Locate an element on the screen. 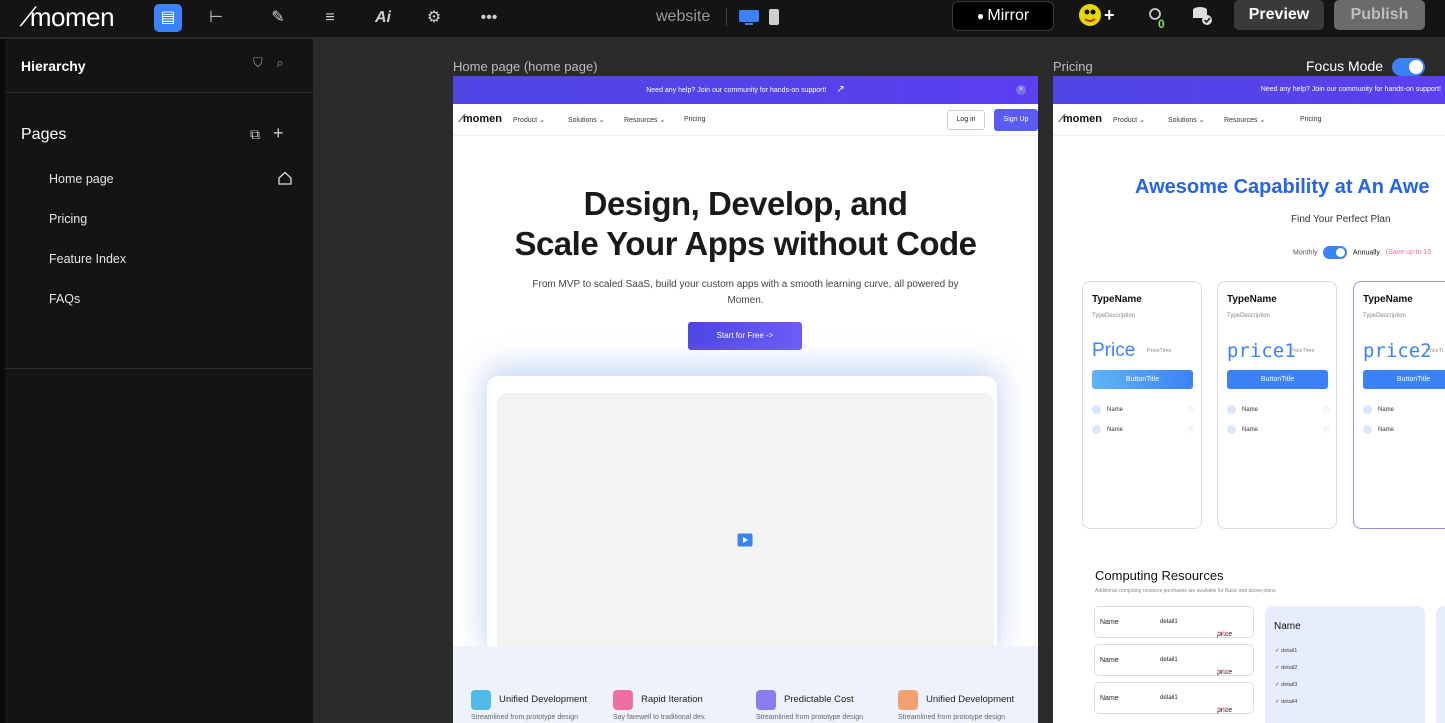 The image size is (1445, 723). pricing-title: Awesome Capability at An Awe is located at coordinates (1282, 187).